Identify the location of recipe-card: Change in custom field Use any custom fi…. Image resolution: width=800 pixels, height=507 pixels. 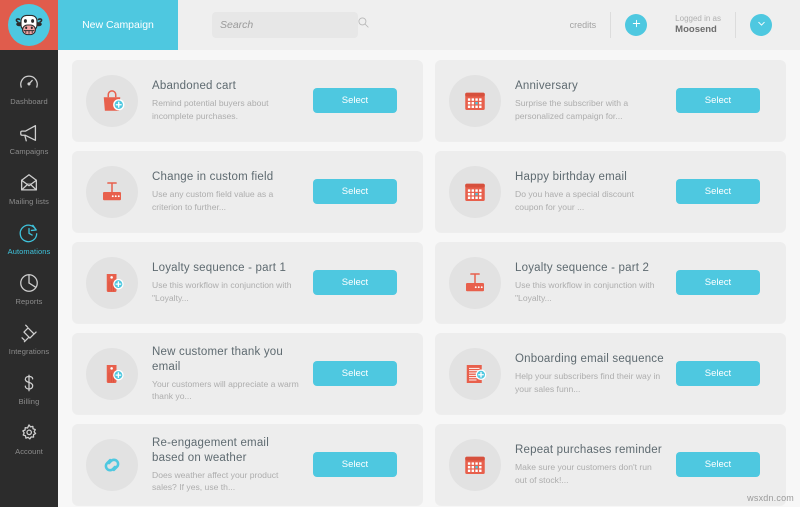
(247, 191).